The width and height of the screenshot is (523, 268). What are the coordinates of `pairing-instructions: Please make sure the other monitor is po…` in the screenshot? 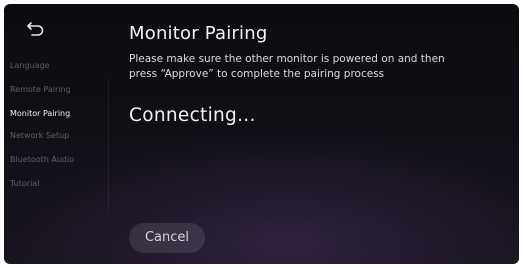 It's located at (287, 66).